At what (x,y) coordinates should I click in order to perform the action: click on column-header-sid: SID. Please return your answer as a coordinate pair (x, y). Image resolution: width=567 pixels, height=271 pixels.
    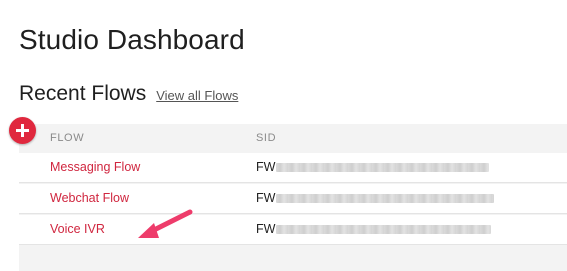
    Looking at the image, I should click on (266, 138).